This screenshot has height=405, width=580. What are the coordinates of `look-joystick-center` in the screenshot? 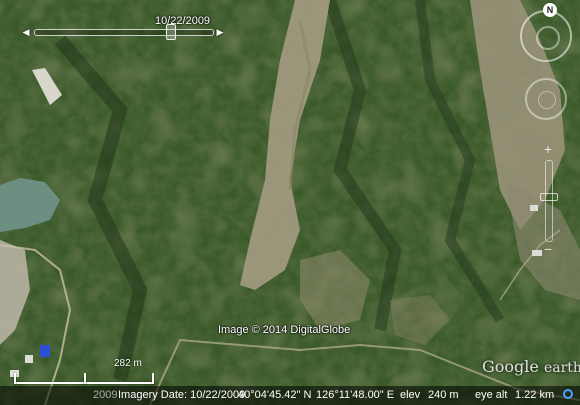 It's located at (547, 100).